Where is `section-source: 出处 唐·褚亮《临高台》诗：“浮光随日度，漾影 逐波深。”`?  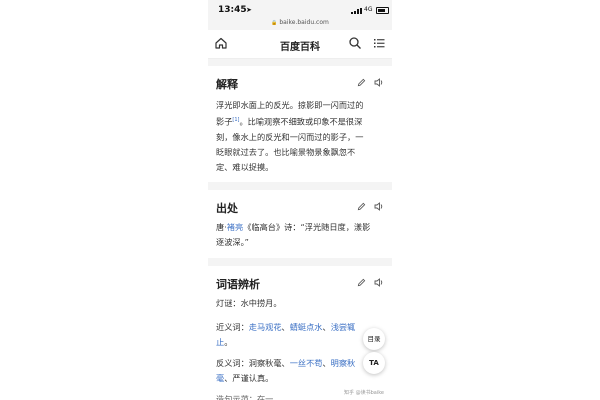 section-source: 出处 唐·褚亮《临高台》诗：“浮光随日度，漾影 逐波深。” is located at coordinates (300, 224).